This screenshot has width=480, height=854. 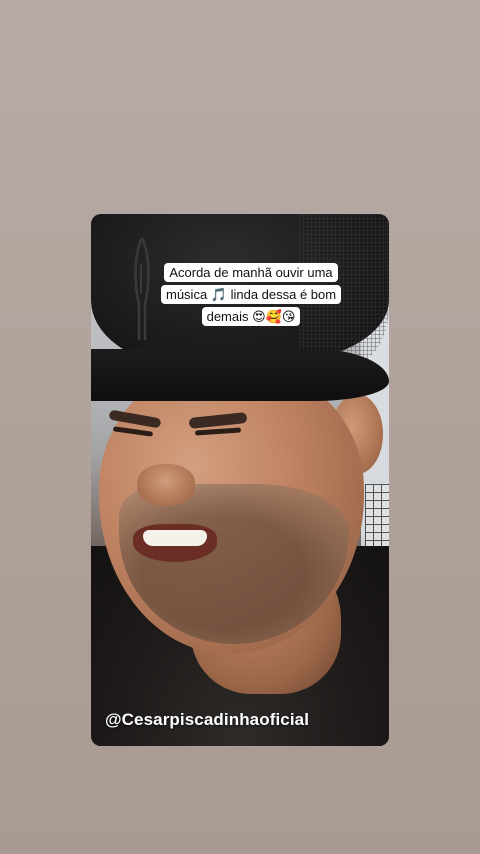 What do you see at coordinates (142, 288) in the screenshot?
I see `cap-logo-icon` at bounding box center [142, 288].